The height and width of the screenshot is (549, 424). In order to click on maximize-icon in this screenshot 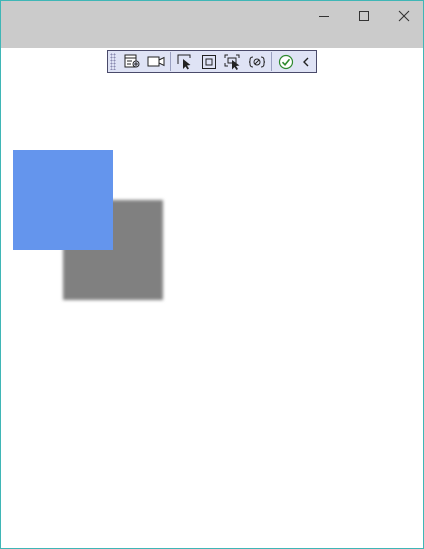, I will do `click(364, 16)`.